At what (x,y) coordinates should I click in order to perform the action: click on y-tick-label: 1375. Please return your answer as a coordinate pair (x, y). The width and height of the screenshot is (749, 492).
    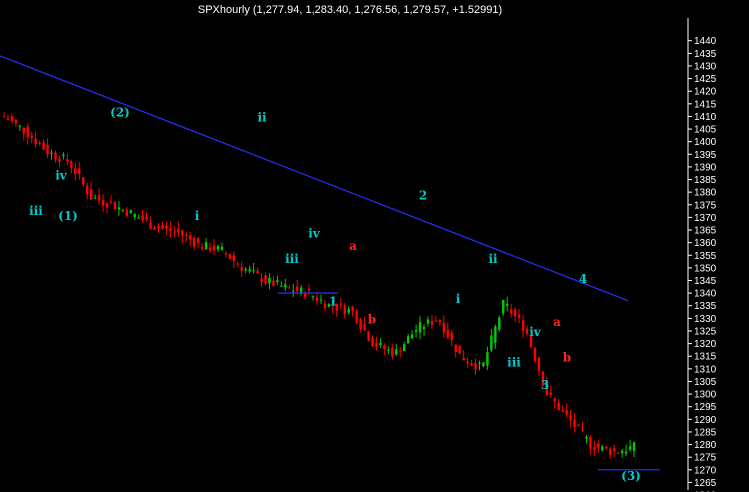
    Looking at the image, I should click on (705, 205).